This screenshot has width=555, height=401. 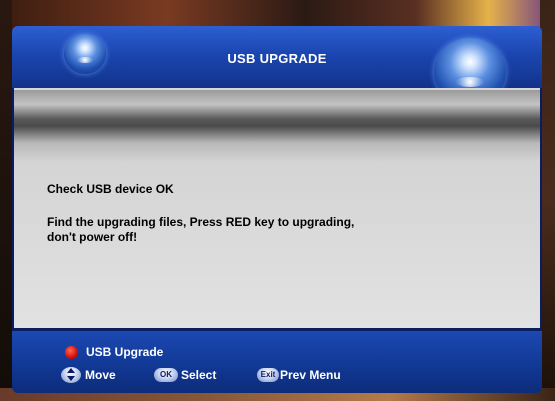 I want to click on exit-key-icon: Exit, so click(x=268, y=375).